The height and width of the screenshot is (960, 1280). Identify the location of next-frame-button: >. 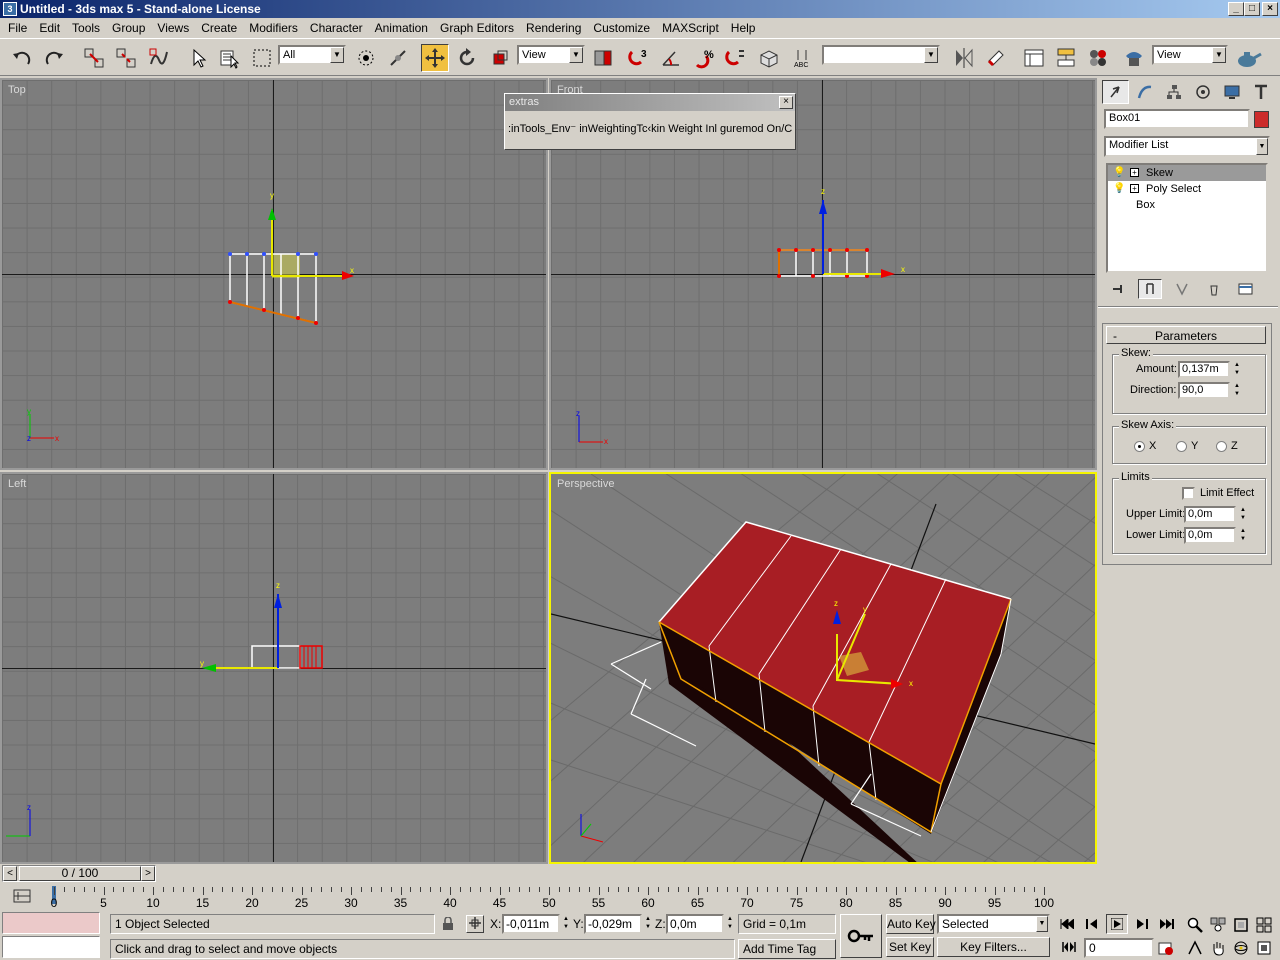
(148, 873).